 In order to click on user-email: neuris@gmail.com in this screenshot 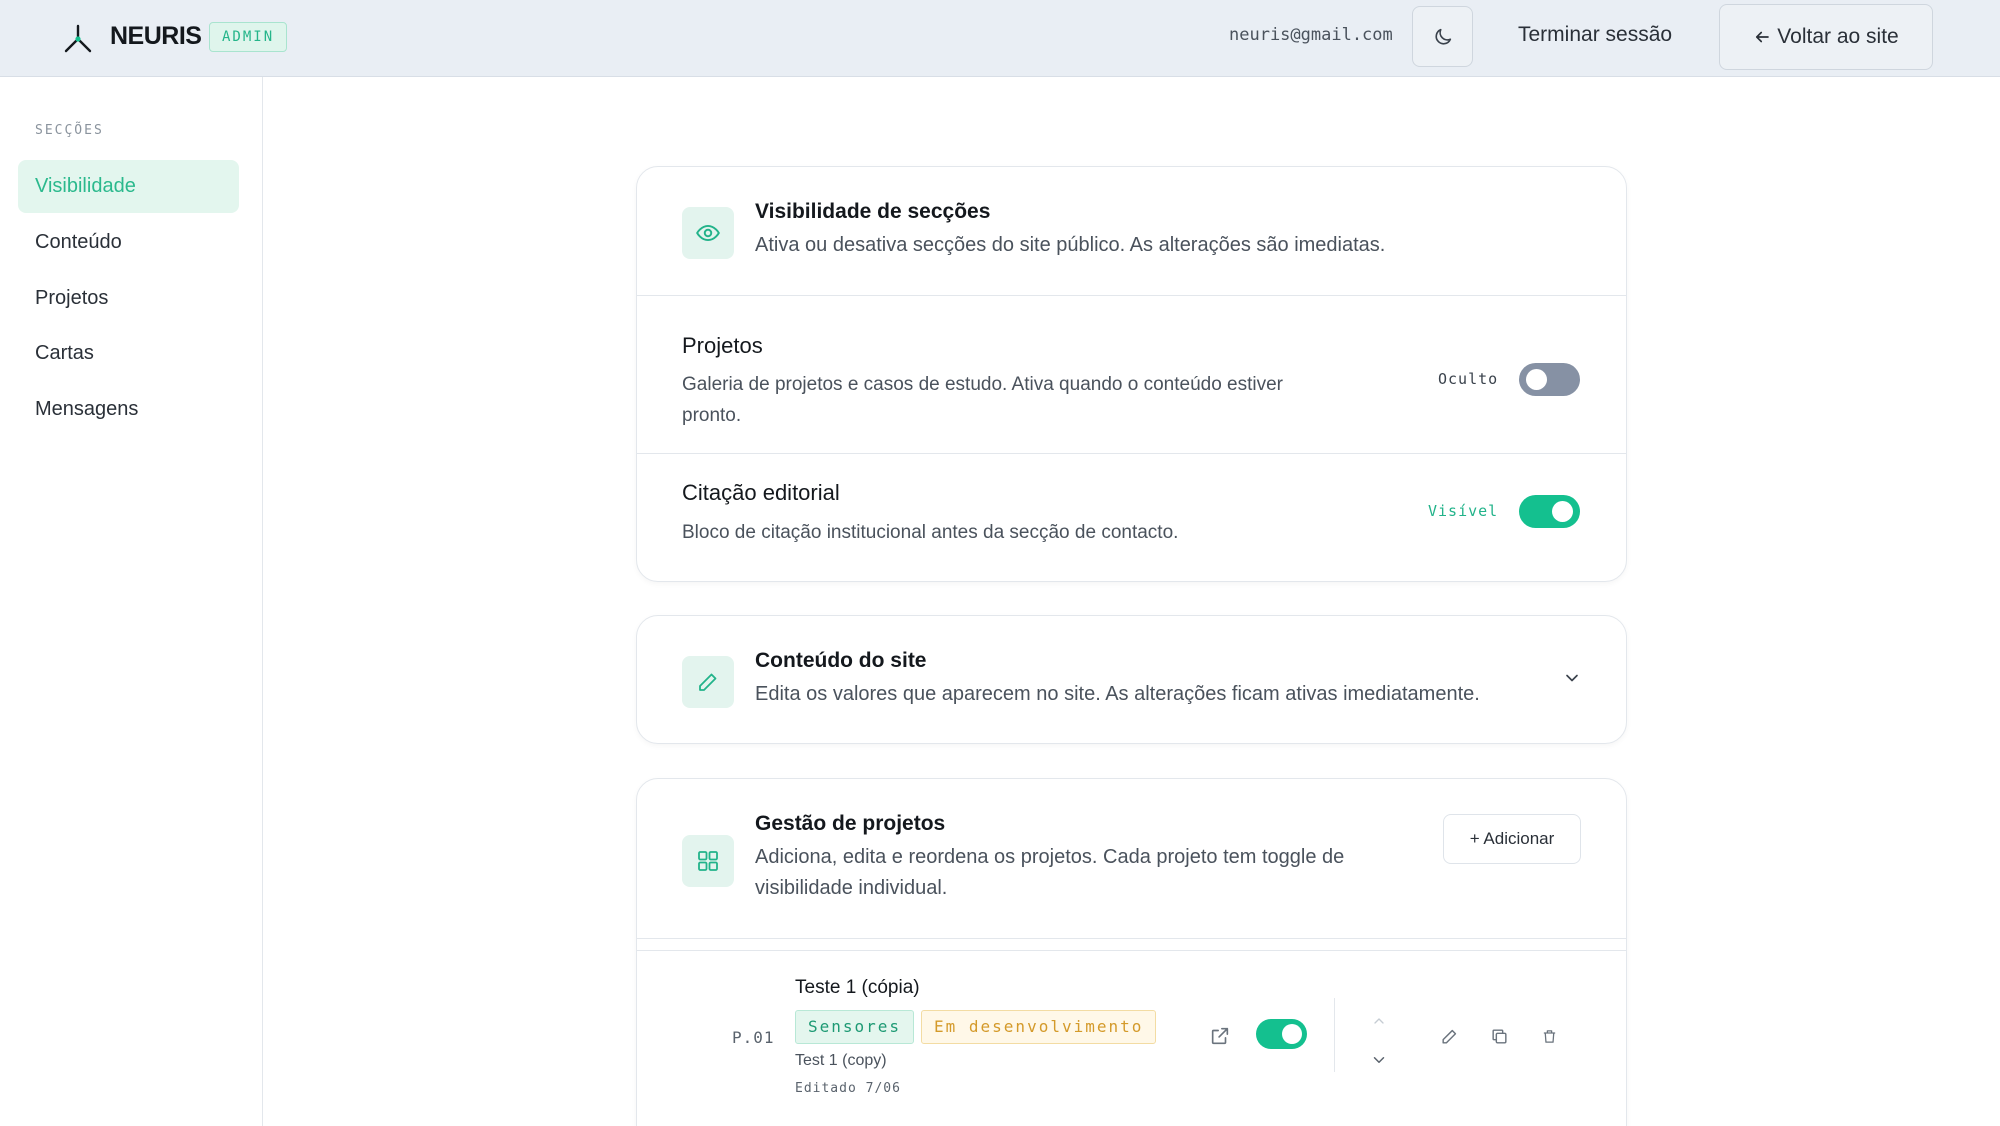, I will do `click(1311, 35)`.